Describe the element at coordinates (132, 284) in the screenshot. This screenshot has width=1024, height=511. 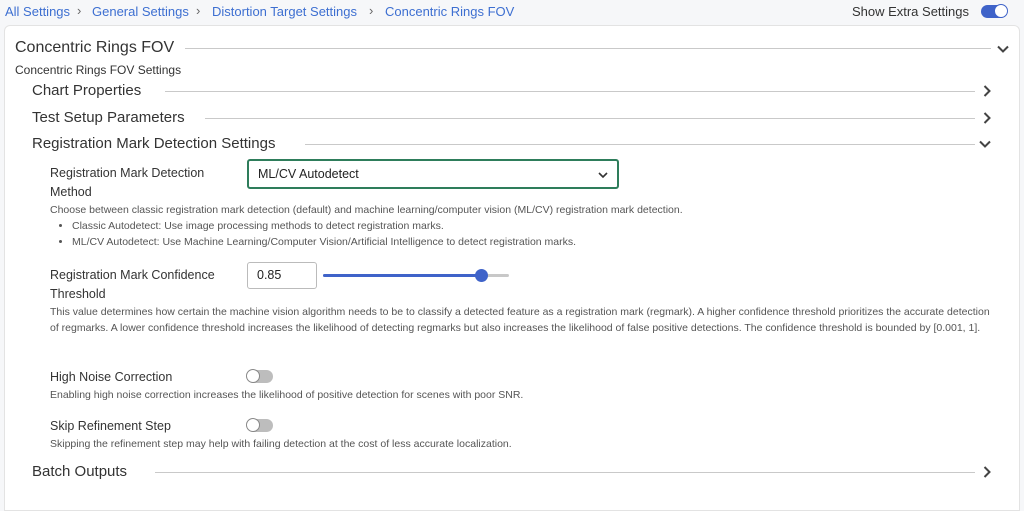
I see `confidence-threshold-label: Registration Mark Confidence Threshold` at that location.